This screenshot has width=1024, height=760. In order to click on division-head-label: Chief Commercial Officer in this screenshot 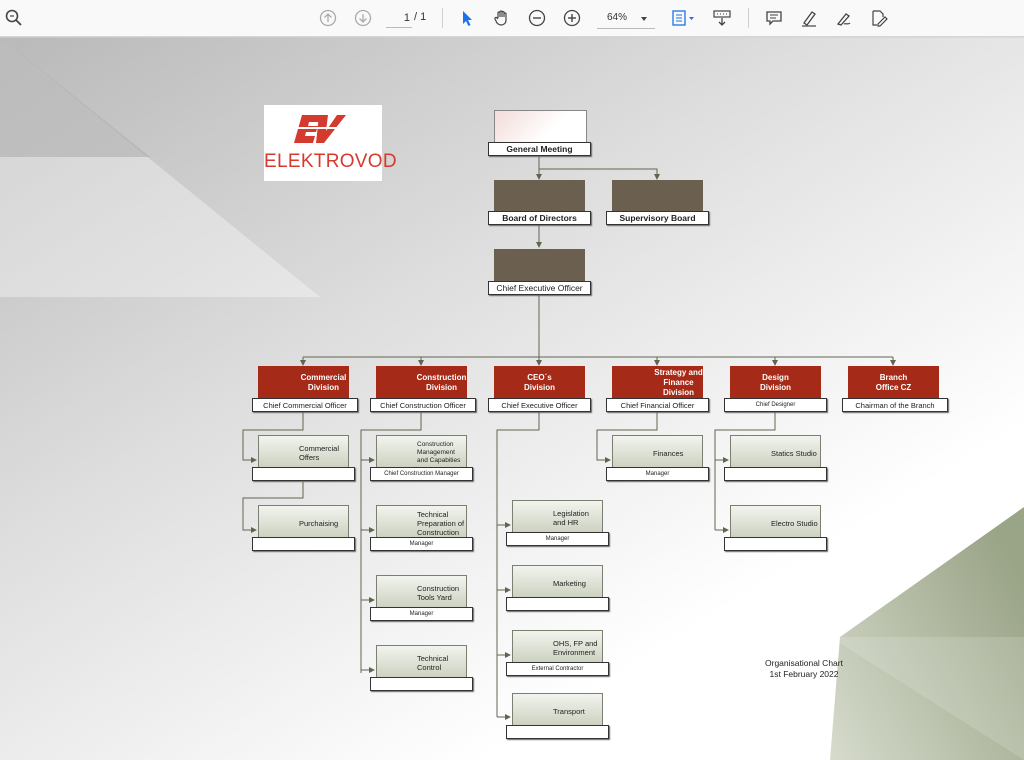, I will do `click(305, 405)`.